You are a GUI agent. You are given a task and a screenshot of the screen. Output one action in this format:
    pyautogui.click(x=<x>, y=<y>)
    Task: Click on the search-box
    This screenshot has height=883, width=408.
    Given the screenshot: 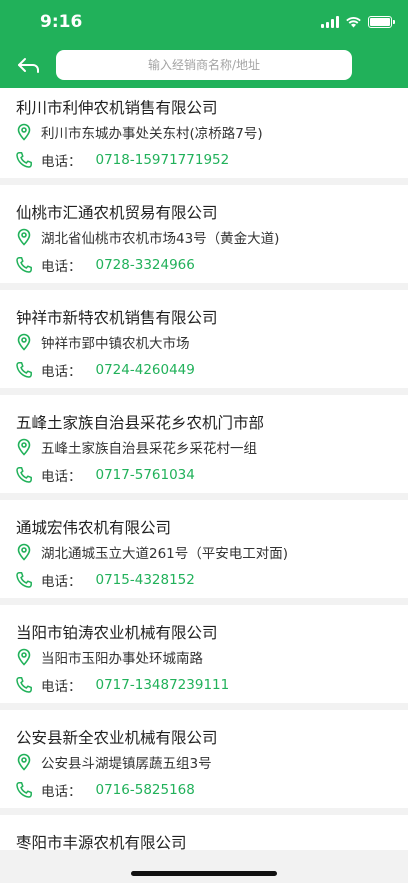 What is the action you would take?
    pyautogui.click(x=204, y=65)
    